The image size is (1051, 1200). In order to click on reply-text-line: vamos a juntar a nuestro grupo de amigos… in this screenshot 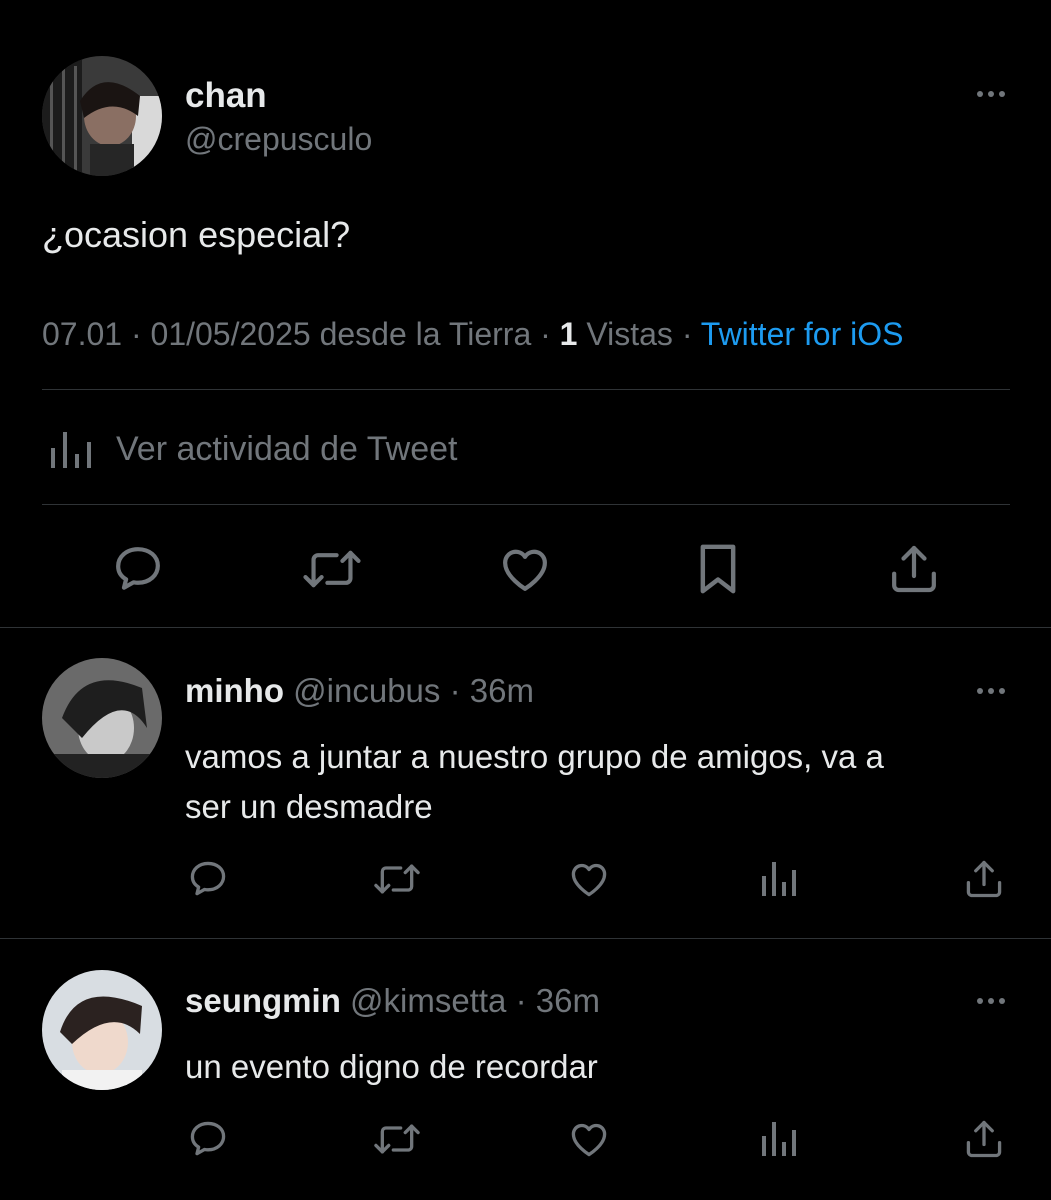, I will do `click(534, 756)`.